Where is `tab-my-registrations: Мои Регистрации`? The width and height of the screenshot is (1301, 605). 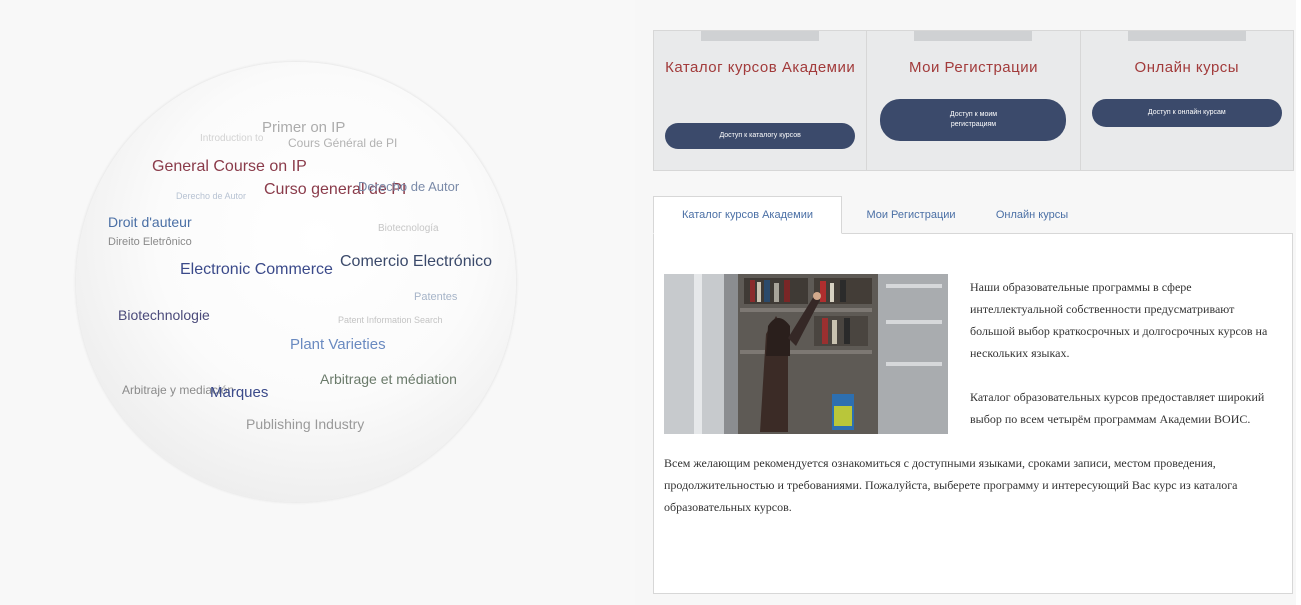
tab-my-registrations: Мои Регистрации is located at coordinates (911, 215).